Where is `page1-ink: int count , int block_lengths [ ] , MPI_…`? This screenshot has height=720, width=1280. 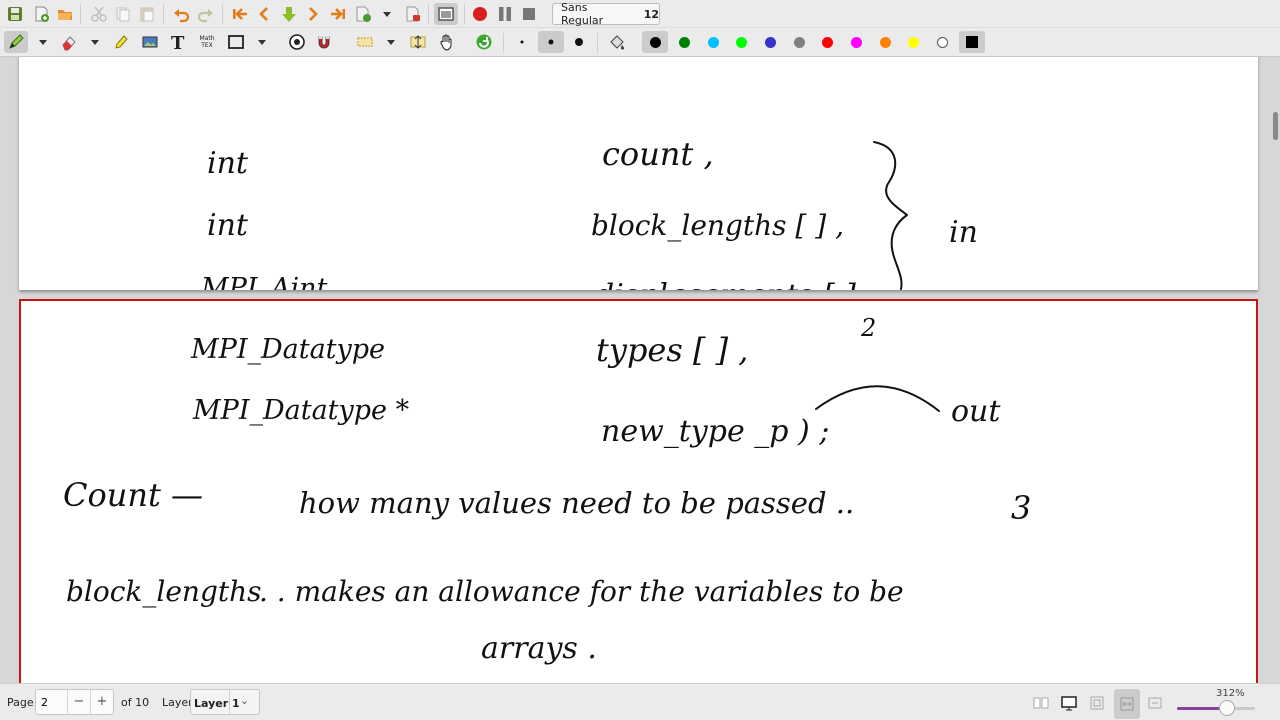 page1-ink: int count , int block_lengths [ ] , MPI_… is located at coordinates (589, 212).